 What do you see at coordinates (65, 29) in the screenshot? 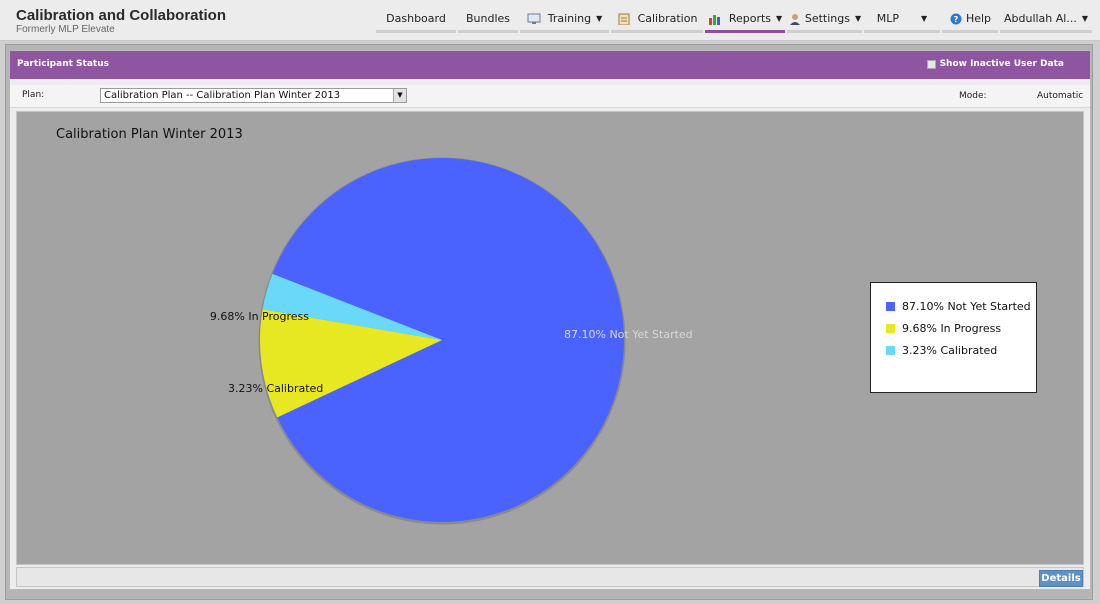
I see `app-subtitle: Formerly MLP Elevate` at bounding box center [65, 29].